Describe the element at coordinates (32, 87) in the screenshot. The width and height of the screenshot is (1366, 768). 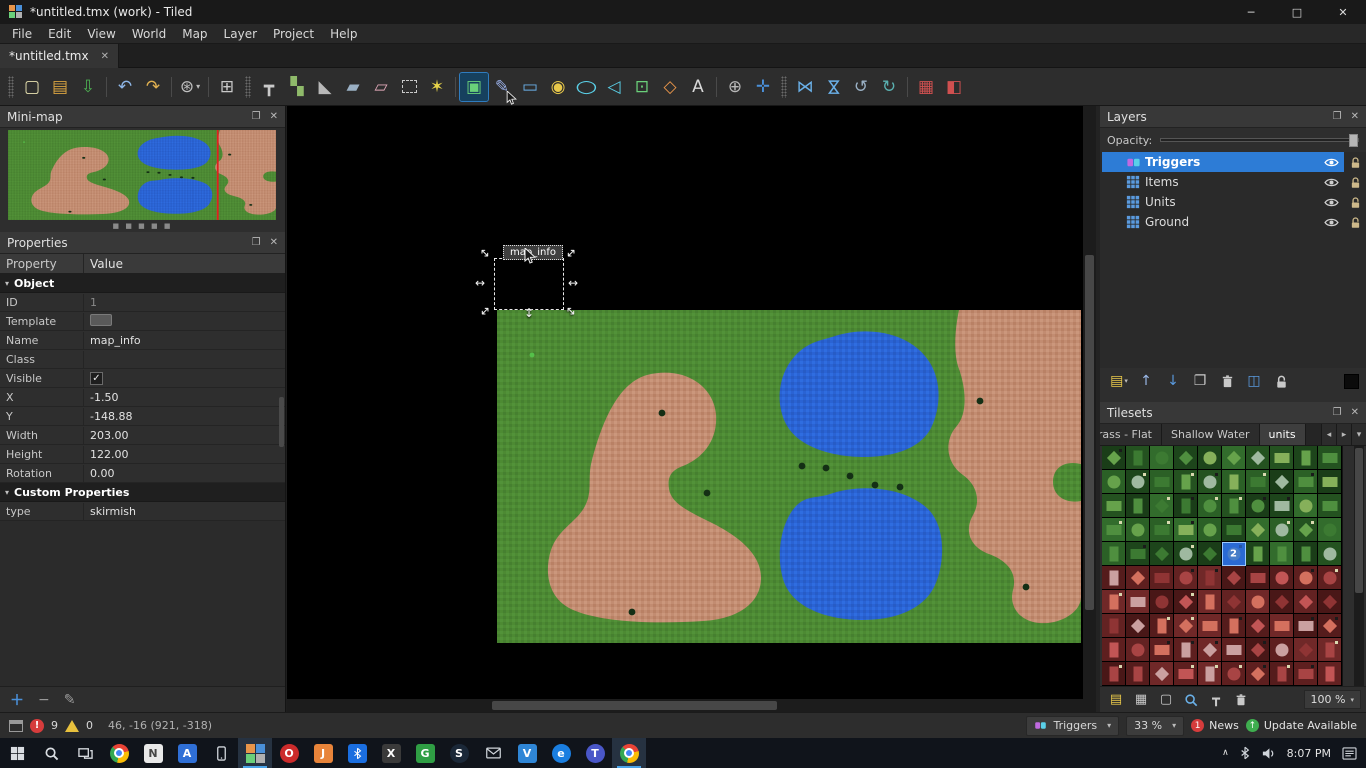
I see `new-file-tool: ▢` at that location.